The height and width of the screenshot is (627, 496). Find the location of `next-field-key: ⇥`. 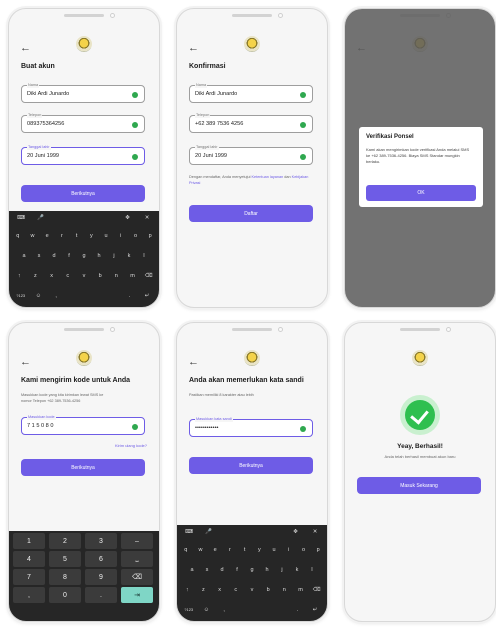

next-field-key: ⇥ is located at coordinates (137, 595).